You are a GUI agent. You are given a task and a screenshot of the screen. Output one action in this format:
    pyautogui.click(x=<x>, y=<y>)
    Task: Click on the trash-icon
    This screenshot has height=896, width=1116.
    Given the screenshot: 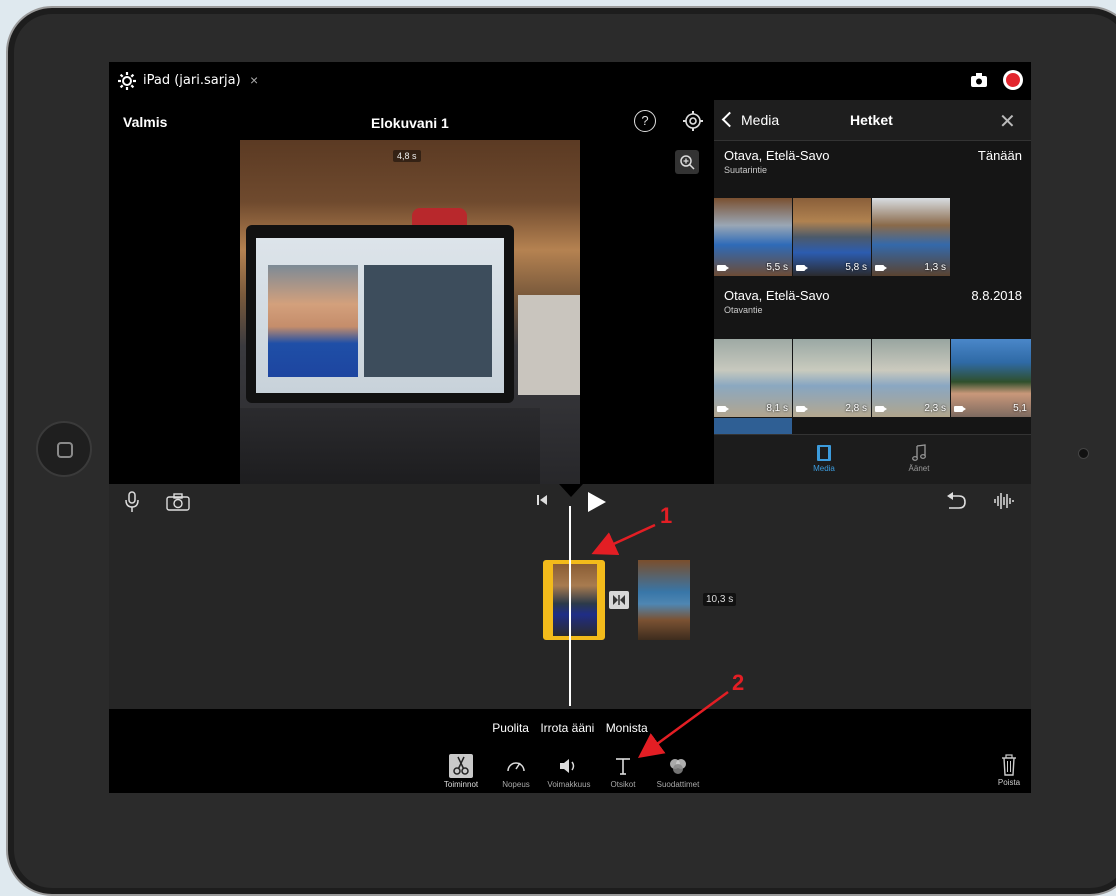 What is the action you would take?
    pyautogui.click(x=1009, y=765)
    